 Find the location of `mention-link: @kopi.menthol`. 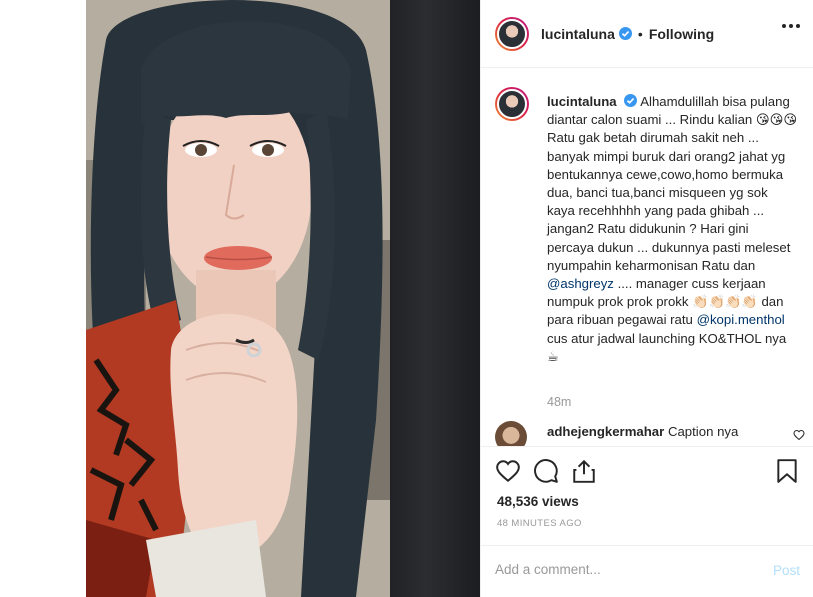

mention-link: @kopi.menthol is located at coordinates (741, 319).